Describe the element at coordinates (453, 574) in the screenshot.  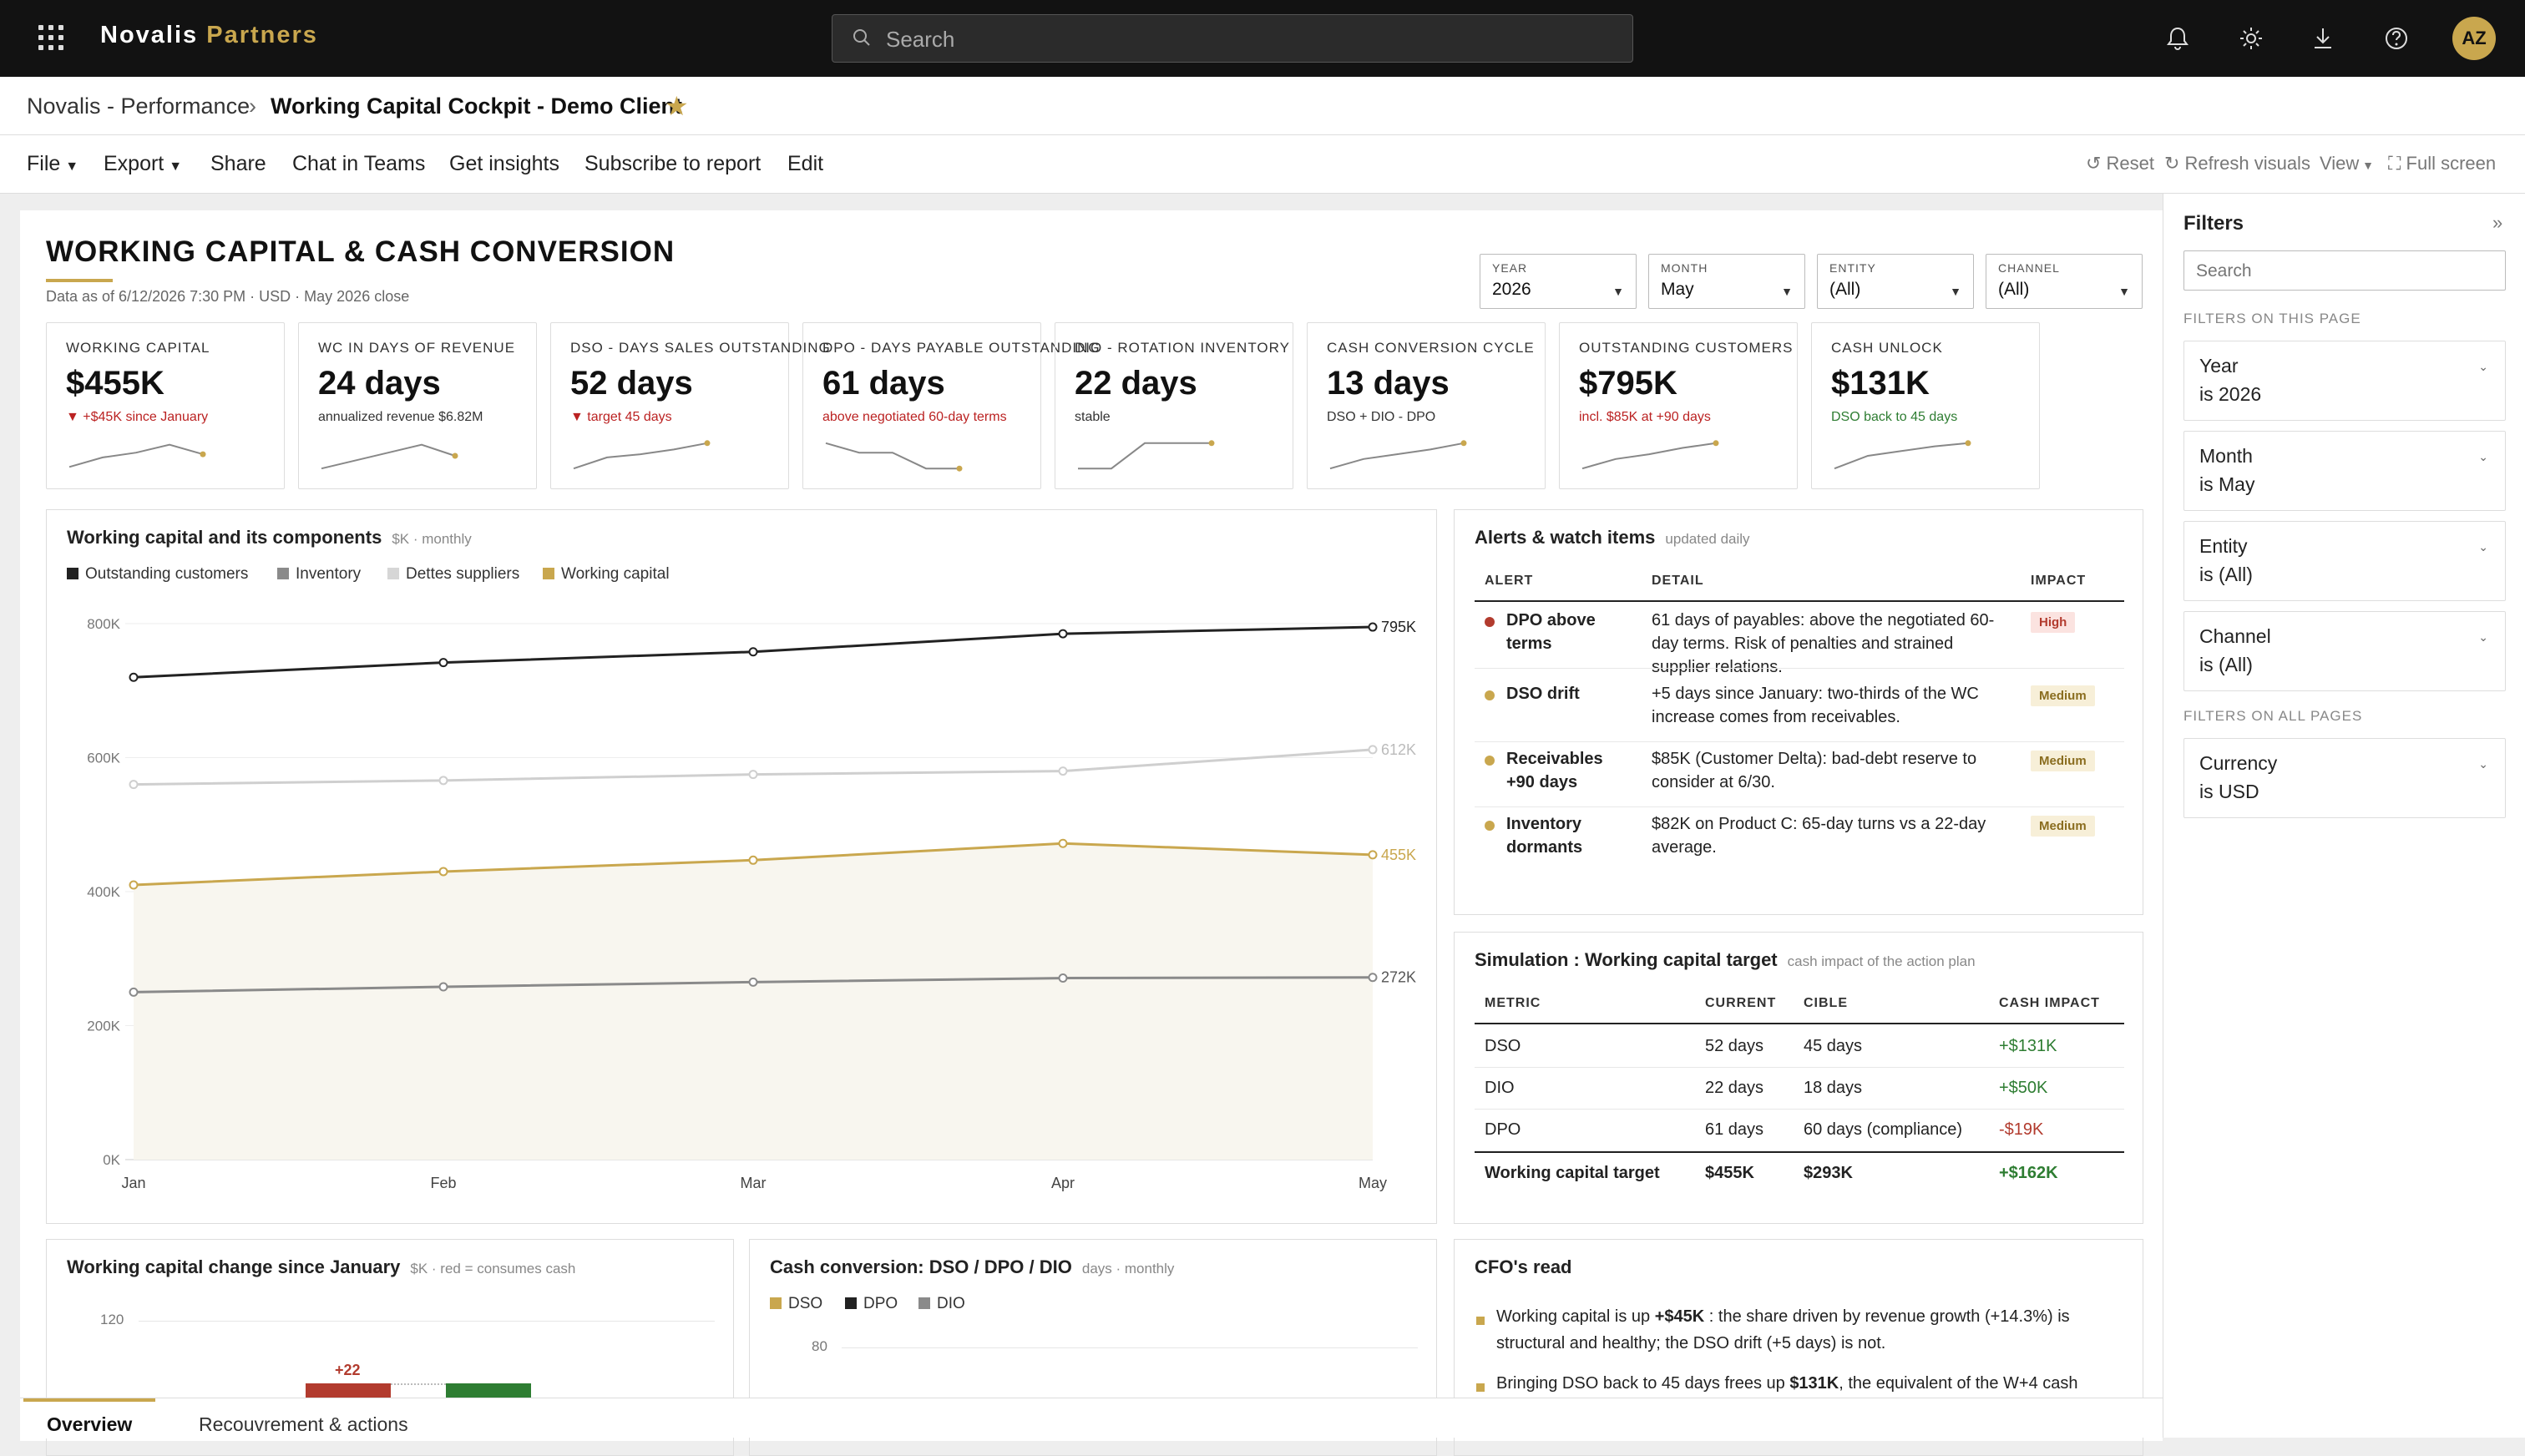
I see `legend-item: Dettes suppliers` at that location.